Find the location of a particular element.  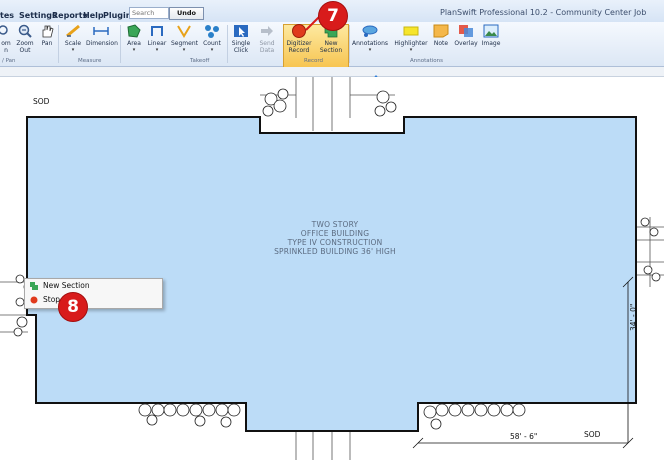

note-button: Note is located at coordinates (441, 35).